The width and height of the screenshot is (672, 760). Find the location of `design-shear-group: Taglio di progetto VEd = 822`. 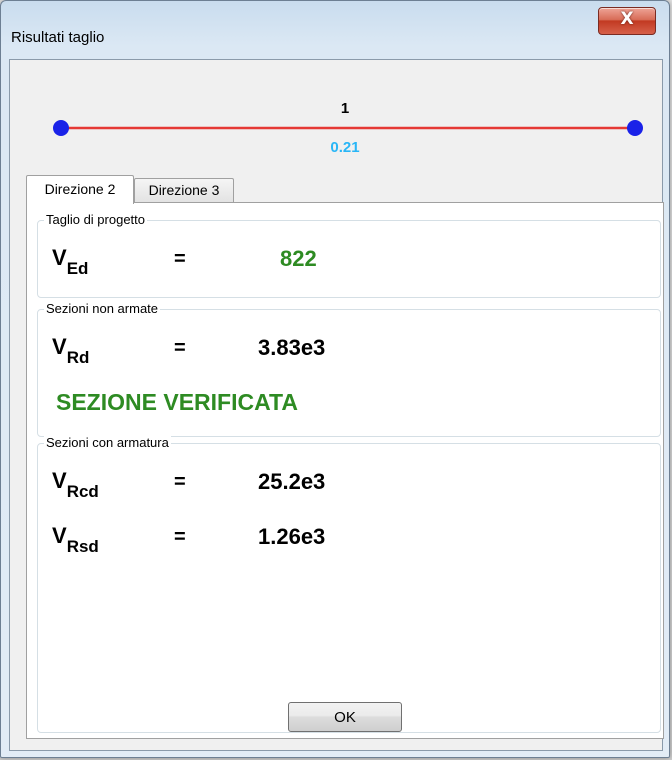

design-shear-group: Taglio di progetto VEd = 822 is located at coordinates (349, 255).